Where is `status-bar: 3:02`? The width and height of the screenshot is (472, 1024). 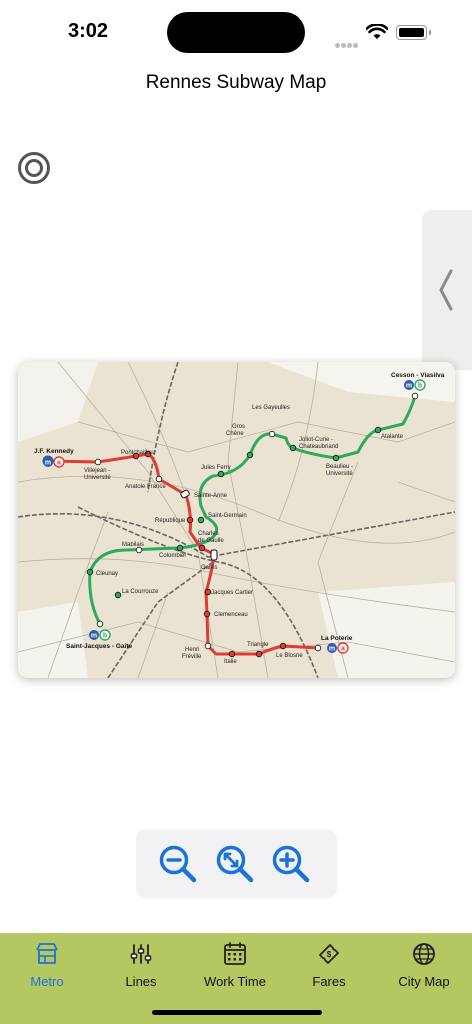
status-bar: 3:02 is located at coordinates (236, 30).